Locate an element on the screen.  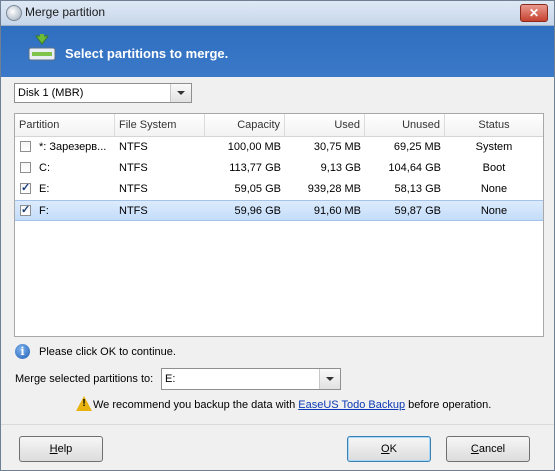
cancel-button: Cancel is located at coordinates (488, 449).